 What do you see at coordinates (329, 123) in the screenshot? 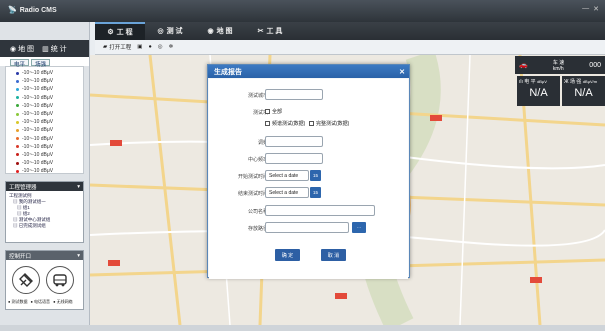
I see `check-full: 完整测试(数据)` at bounding box center [329, 123].